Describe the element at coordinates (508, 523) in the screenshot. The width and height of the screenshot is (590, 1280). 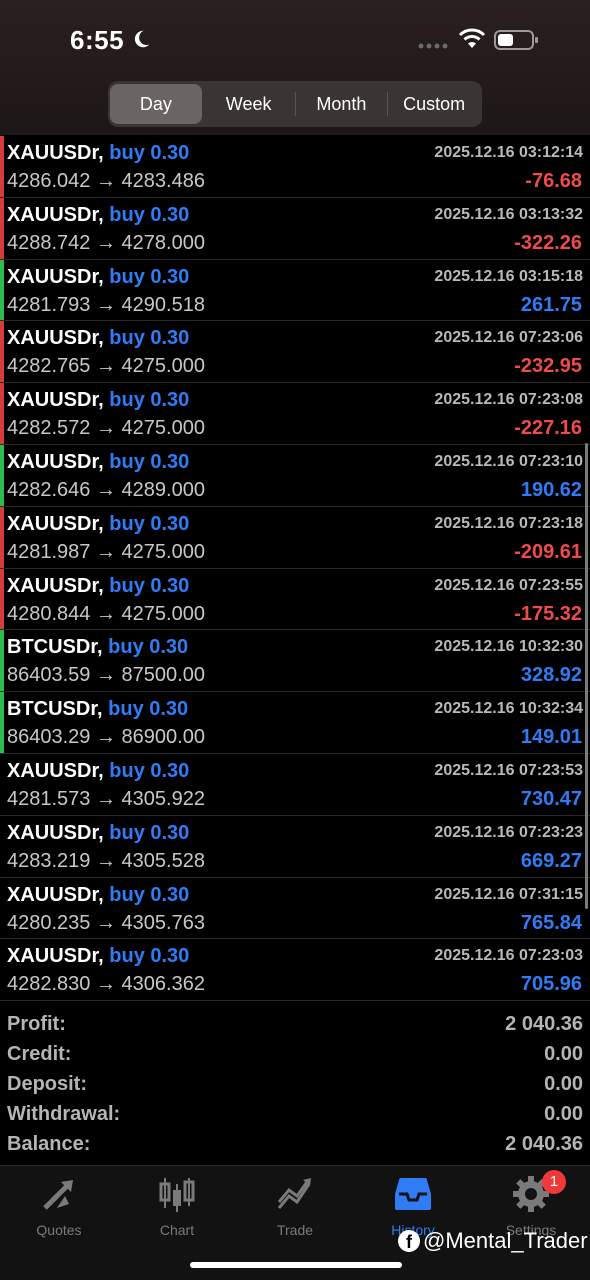
I see `deal-datetime: 2025.12.16 07:23:18` at that location.